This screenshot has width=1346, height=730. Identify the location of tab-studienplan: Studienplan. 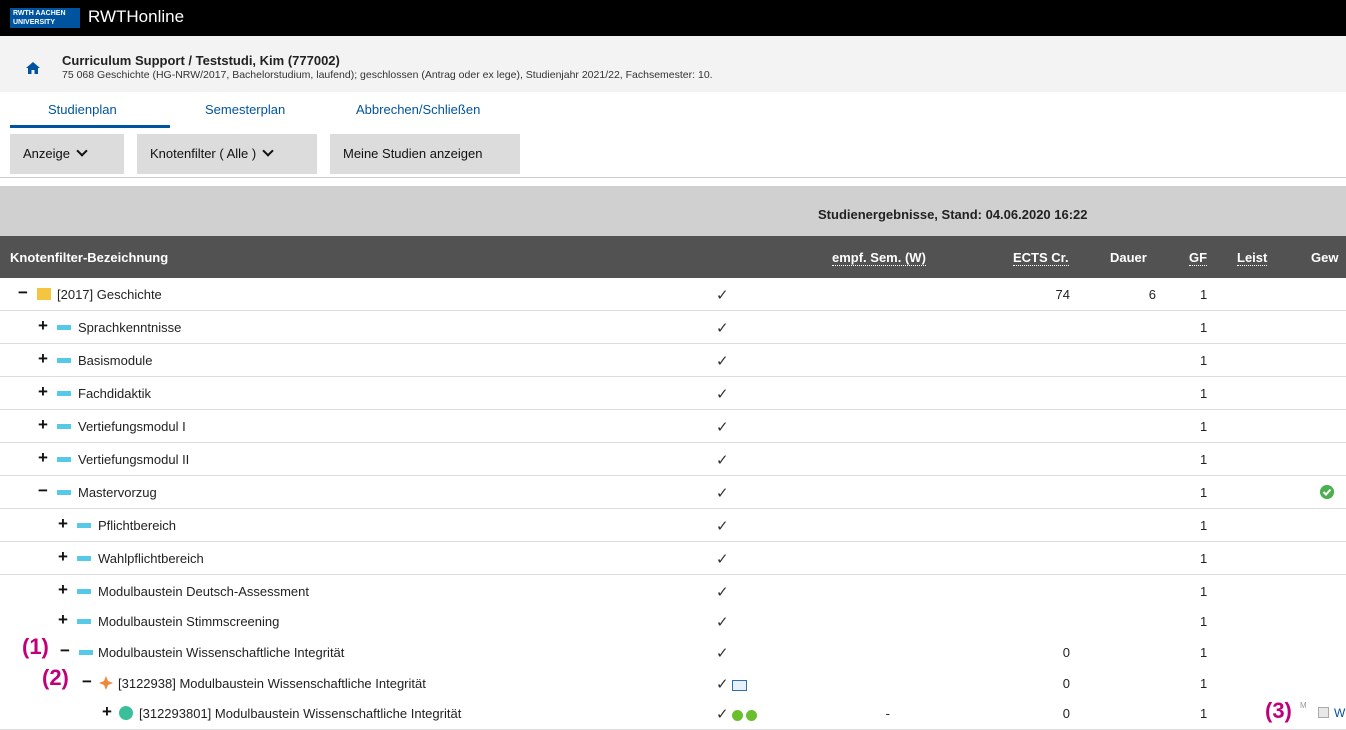
(82, 109).